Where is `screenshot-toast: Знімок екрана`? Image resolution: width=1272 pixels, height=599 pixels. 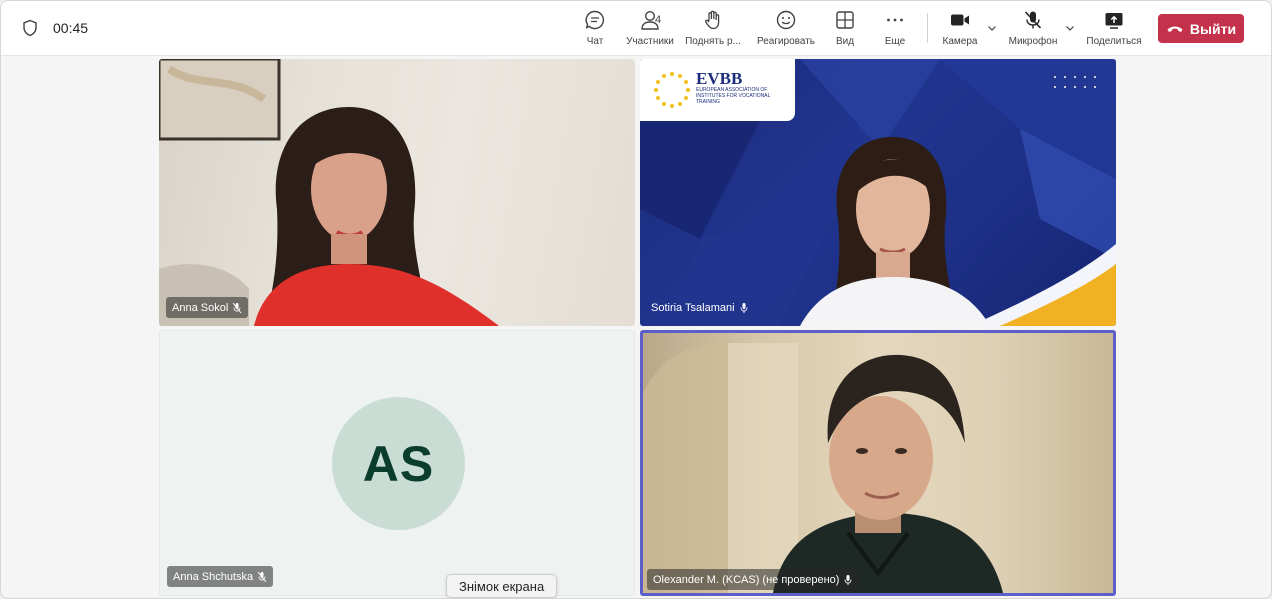 screenshot-toast: Знімок екрана is located at coordinates (502, 586).